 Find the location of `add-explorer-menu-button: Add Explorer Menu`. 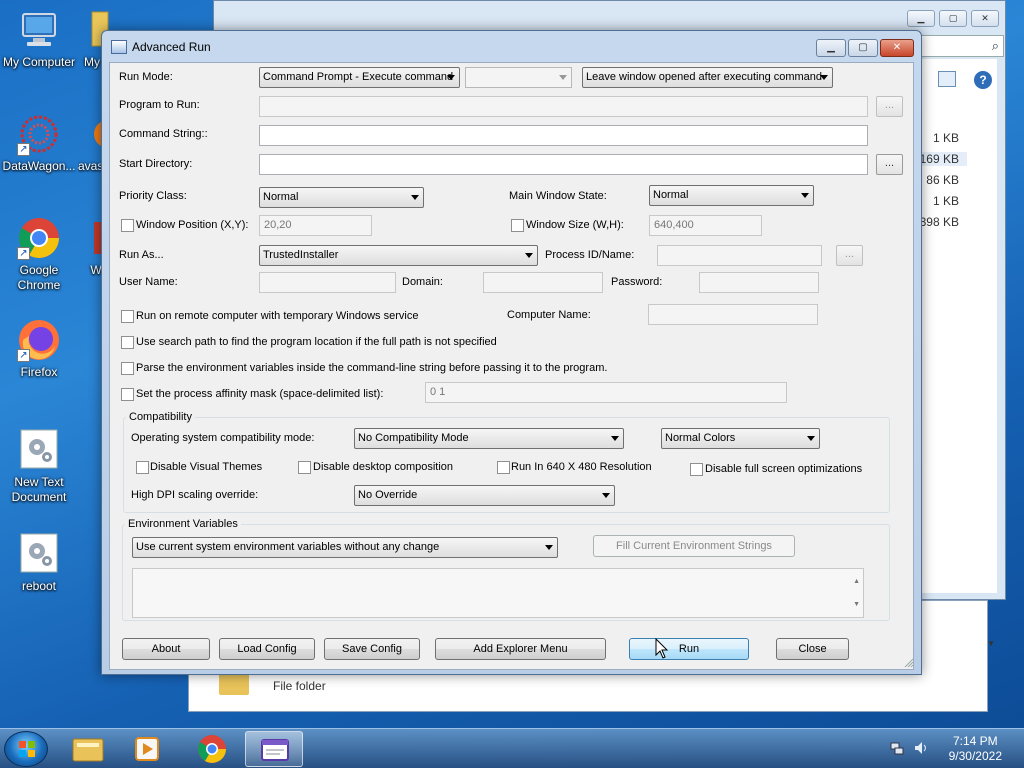

add-explorer-menu-button: Add Explorer Menu is located at coordinates (520, 649).